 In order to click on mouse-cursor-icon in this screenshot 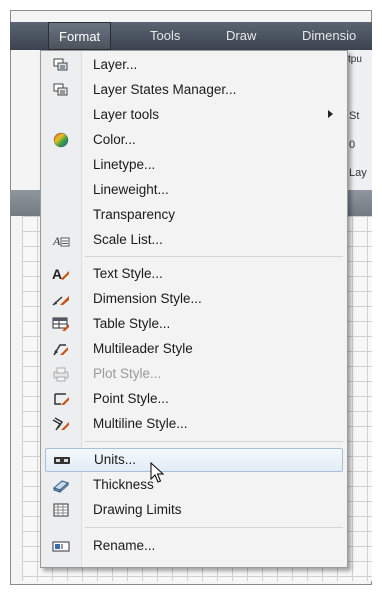, I will do `click(157, 472)`.